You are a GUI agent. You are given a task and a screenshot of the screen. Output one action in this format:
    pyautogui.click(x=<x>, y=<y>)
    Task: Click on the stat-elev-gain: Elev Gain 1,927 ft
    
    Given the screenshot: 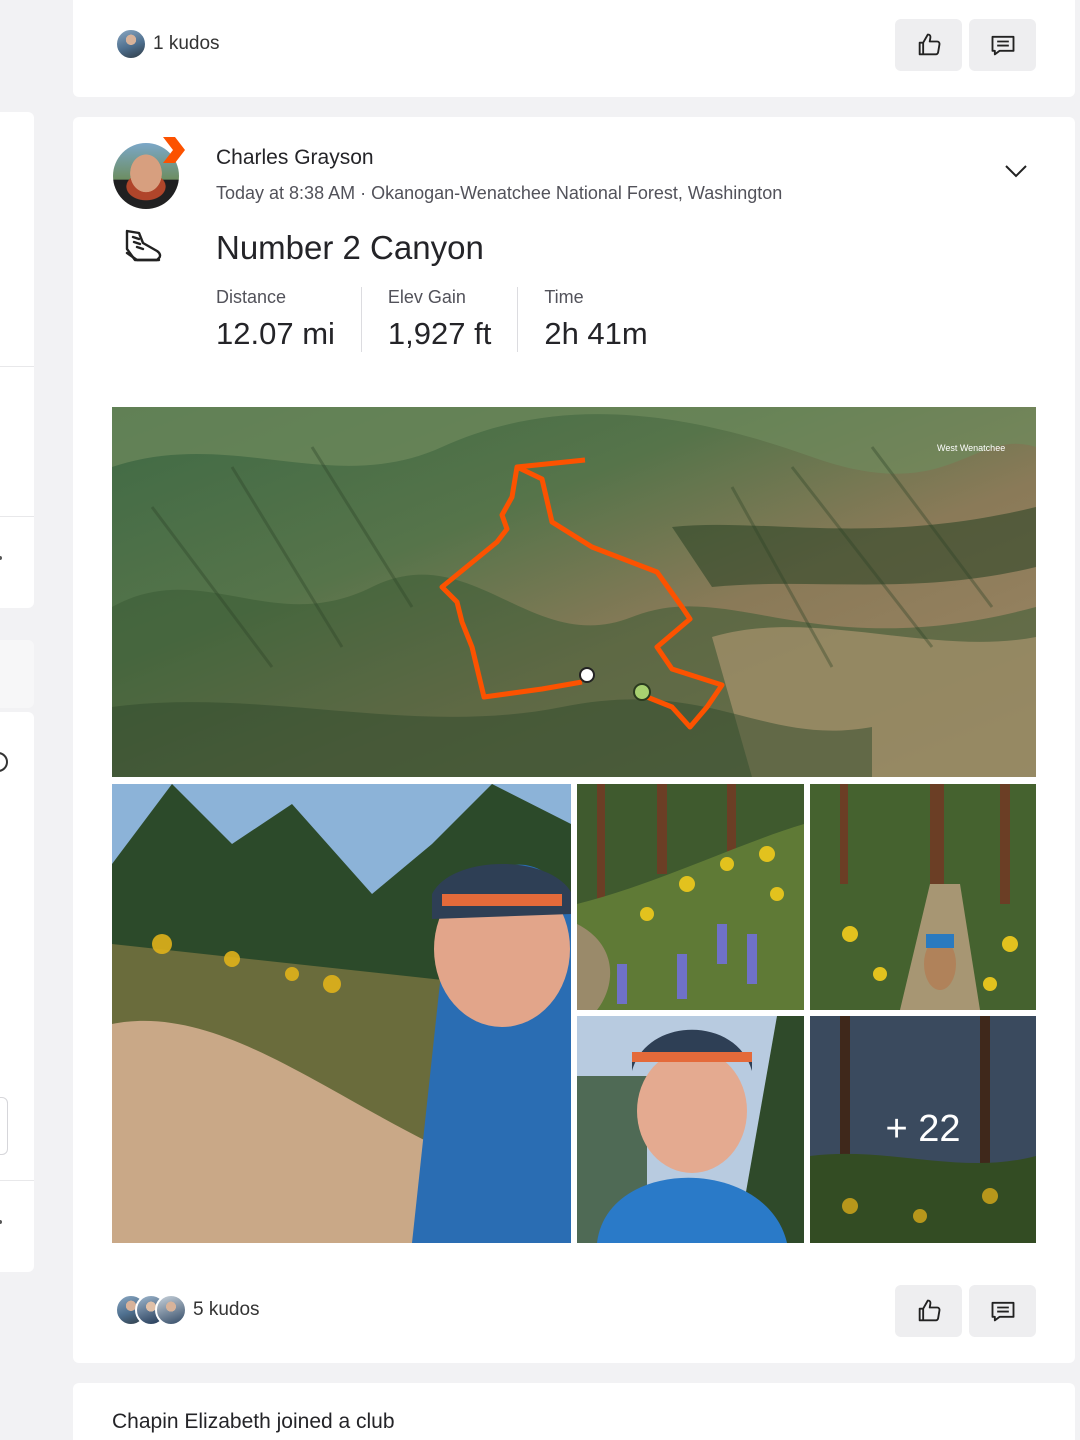 What is the action you would take?
    pyautogui.click(x=453, y=319)
    